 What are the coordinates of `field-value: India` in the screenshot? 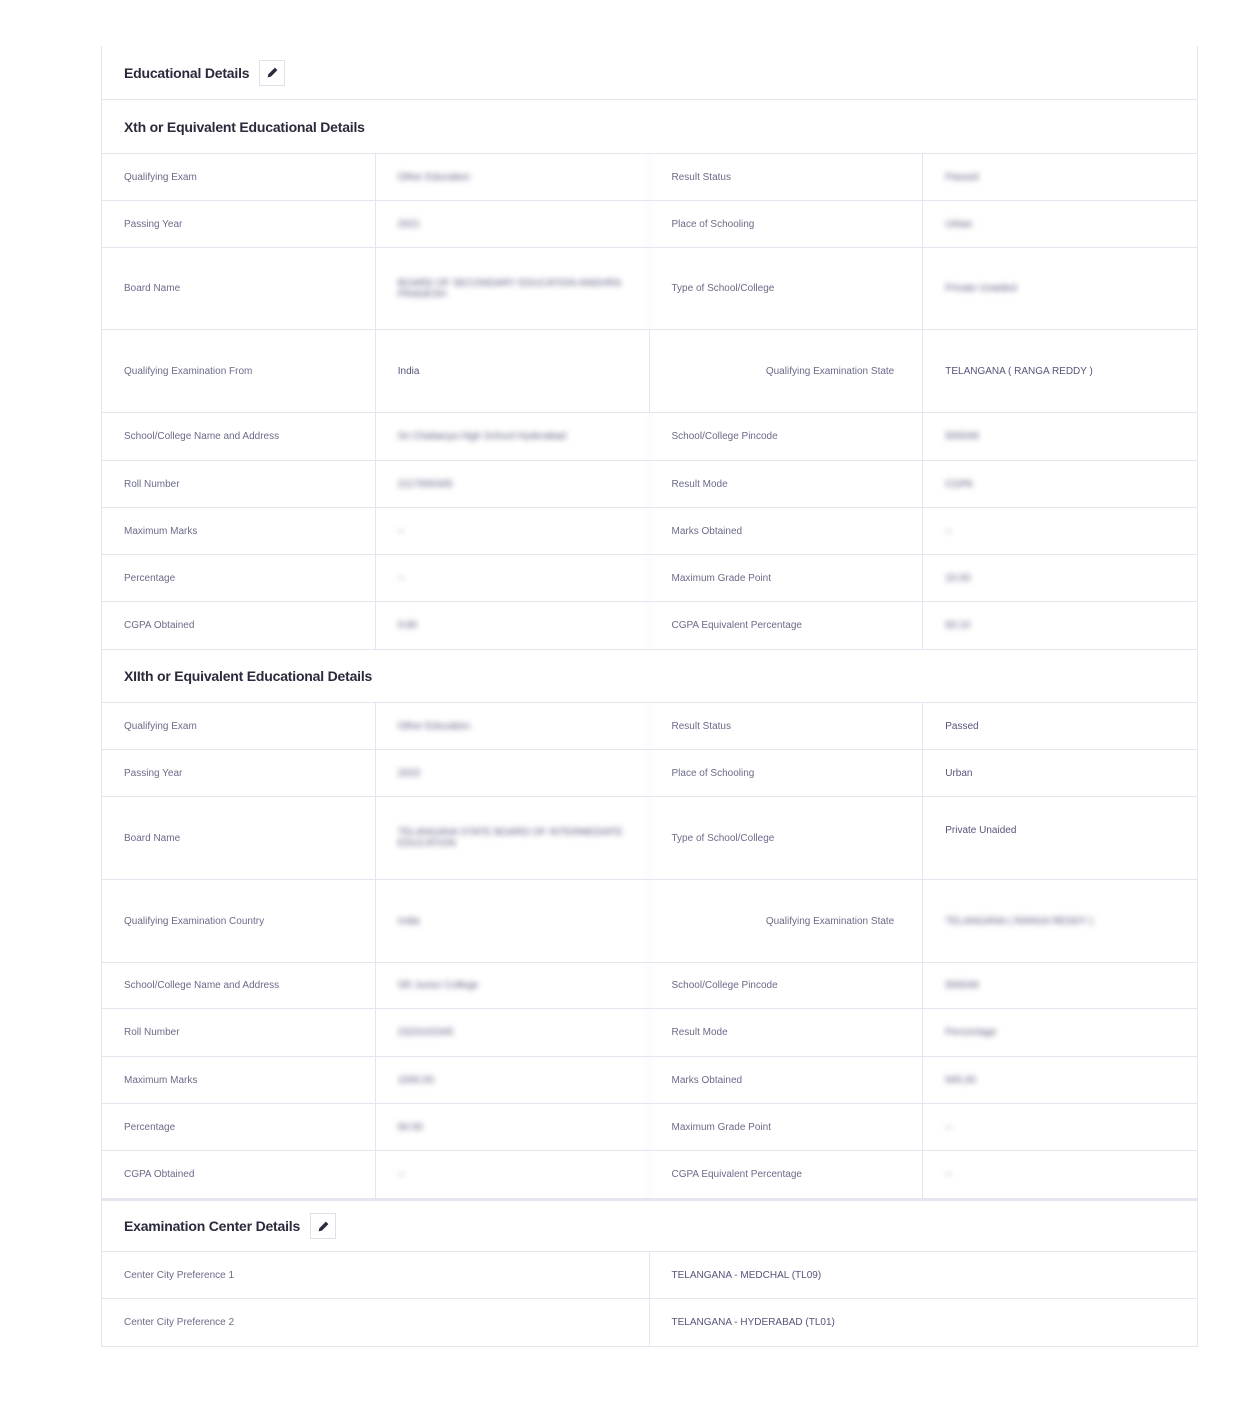 It's located at (513, 371).